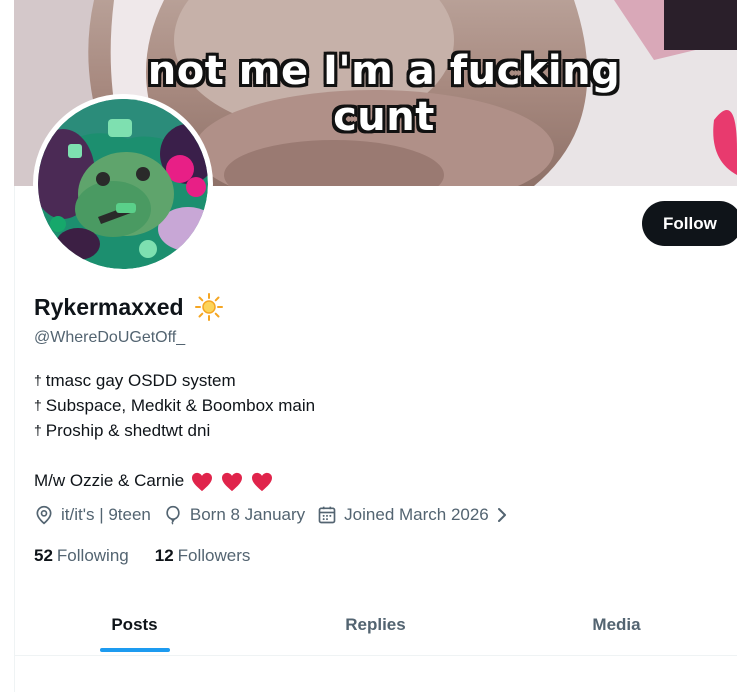 This screenshot has height=692, width=737. I want to click on tab-label: Replies, so click(375, 624).